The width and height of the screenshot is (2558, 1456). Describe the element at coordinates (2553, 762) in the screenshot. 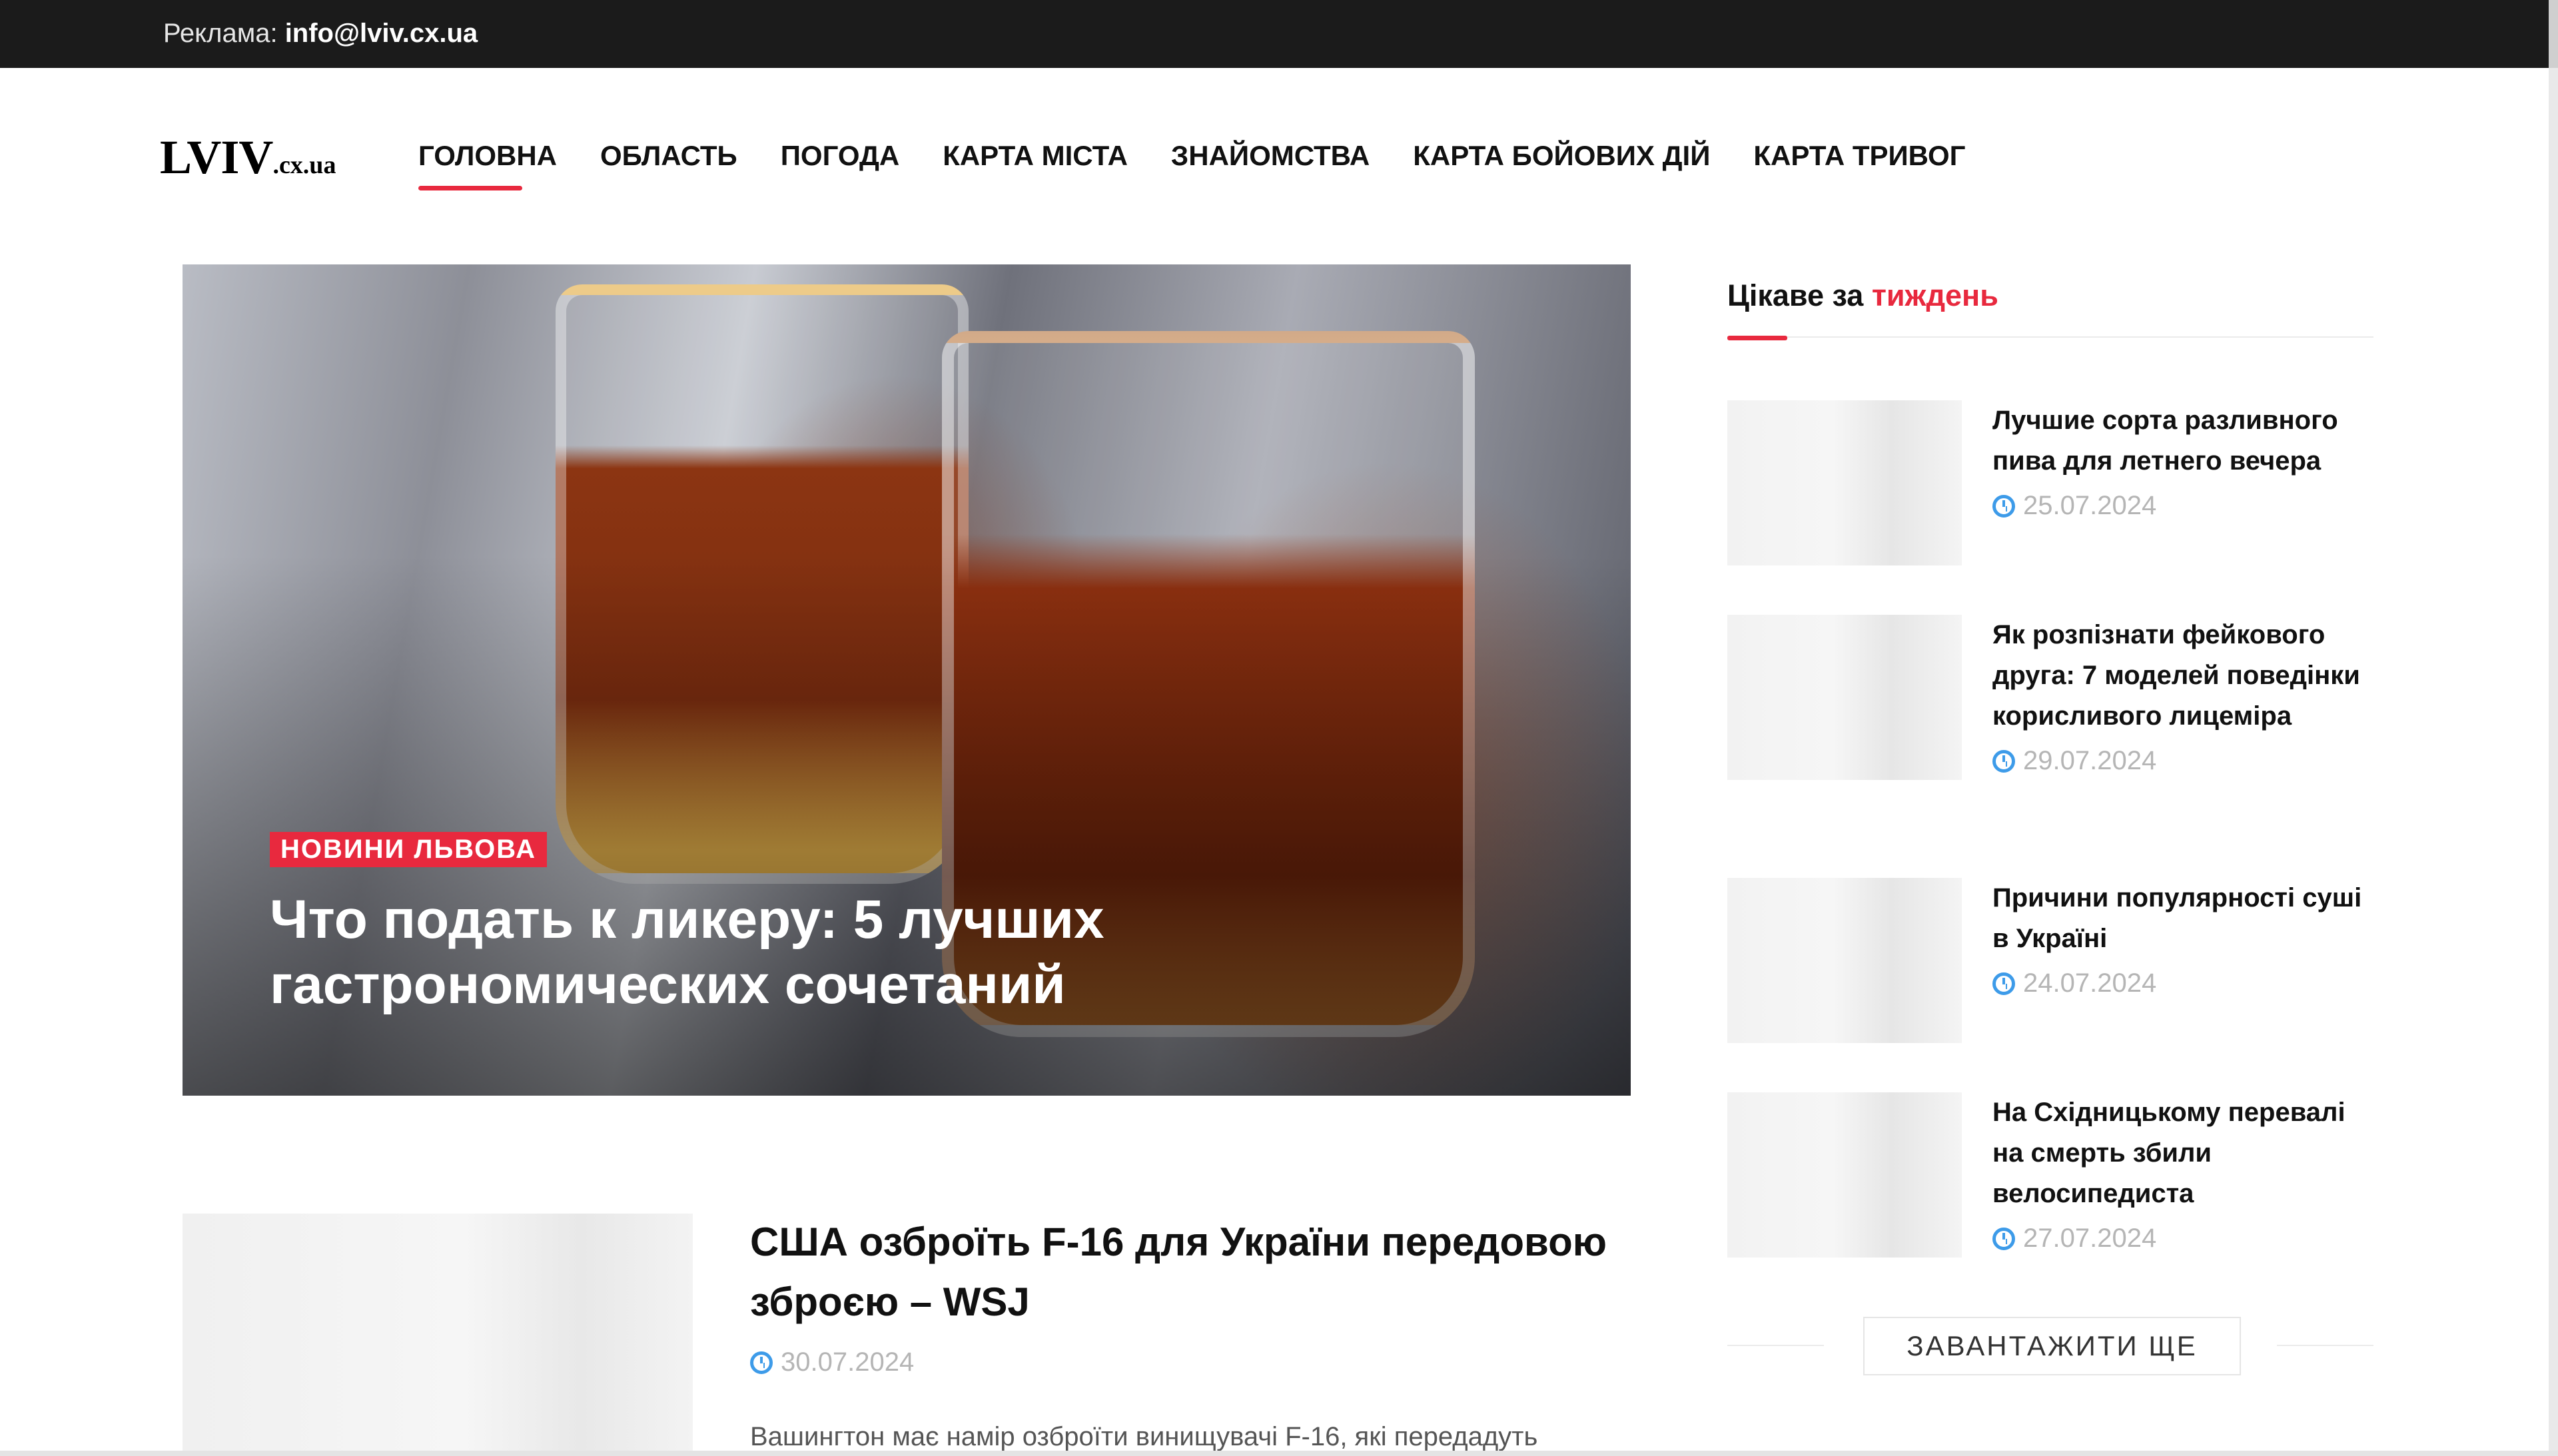

I see `scrollbar-track` at that location.